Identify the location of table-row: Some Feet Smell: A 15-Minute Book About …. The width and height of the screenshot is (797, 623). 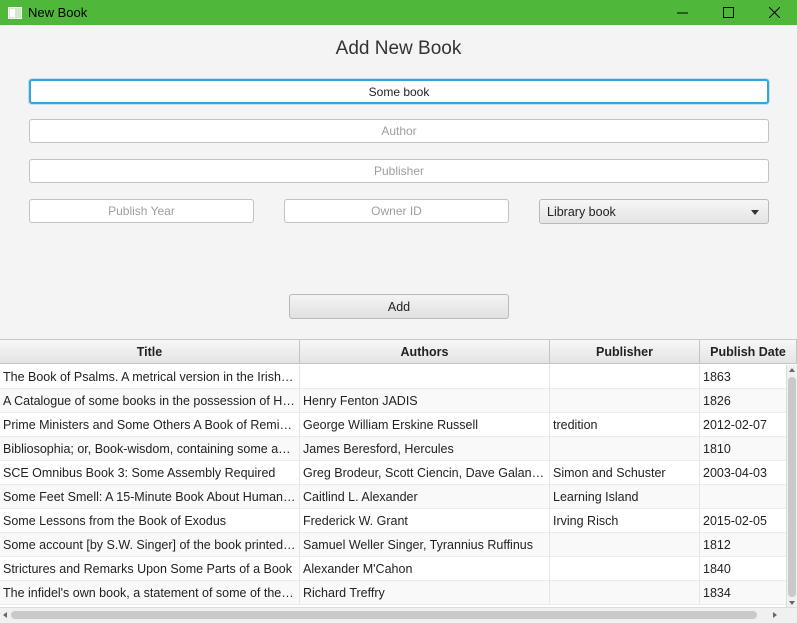
(393, 497).